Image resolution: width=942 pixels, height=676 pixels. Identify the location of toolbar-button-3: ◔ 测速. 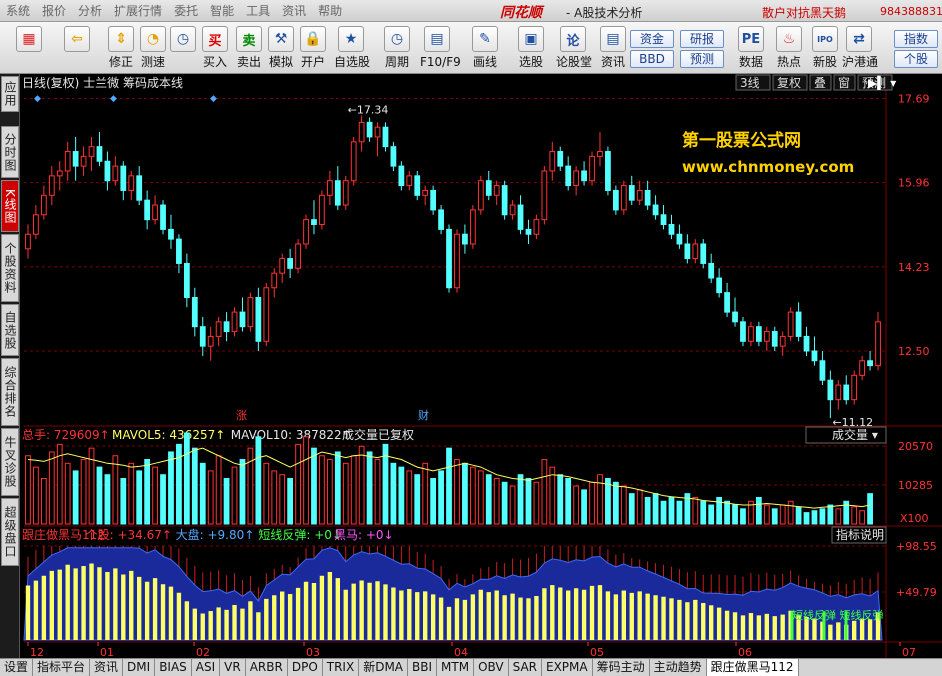
(153, 47).